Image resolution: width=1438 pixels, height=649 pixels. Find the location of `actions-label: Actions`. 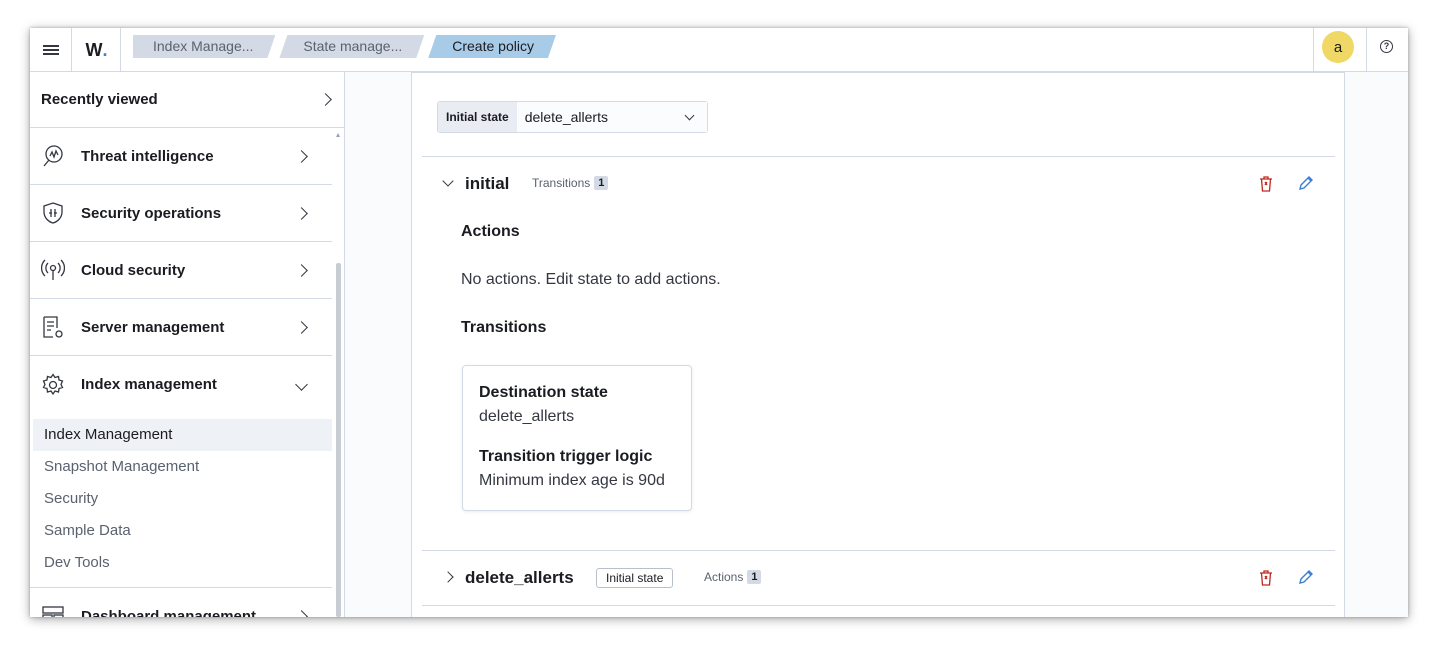

actions-label: Actions is located at coordinates (724, 577).